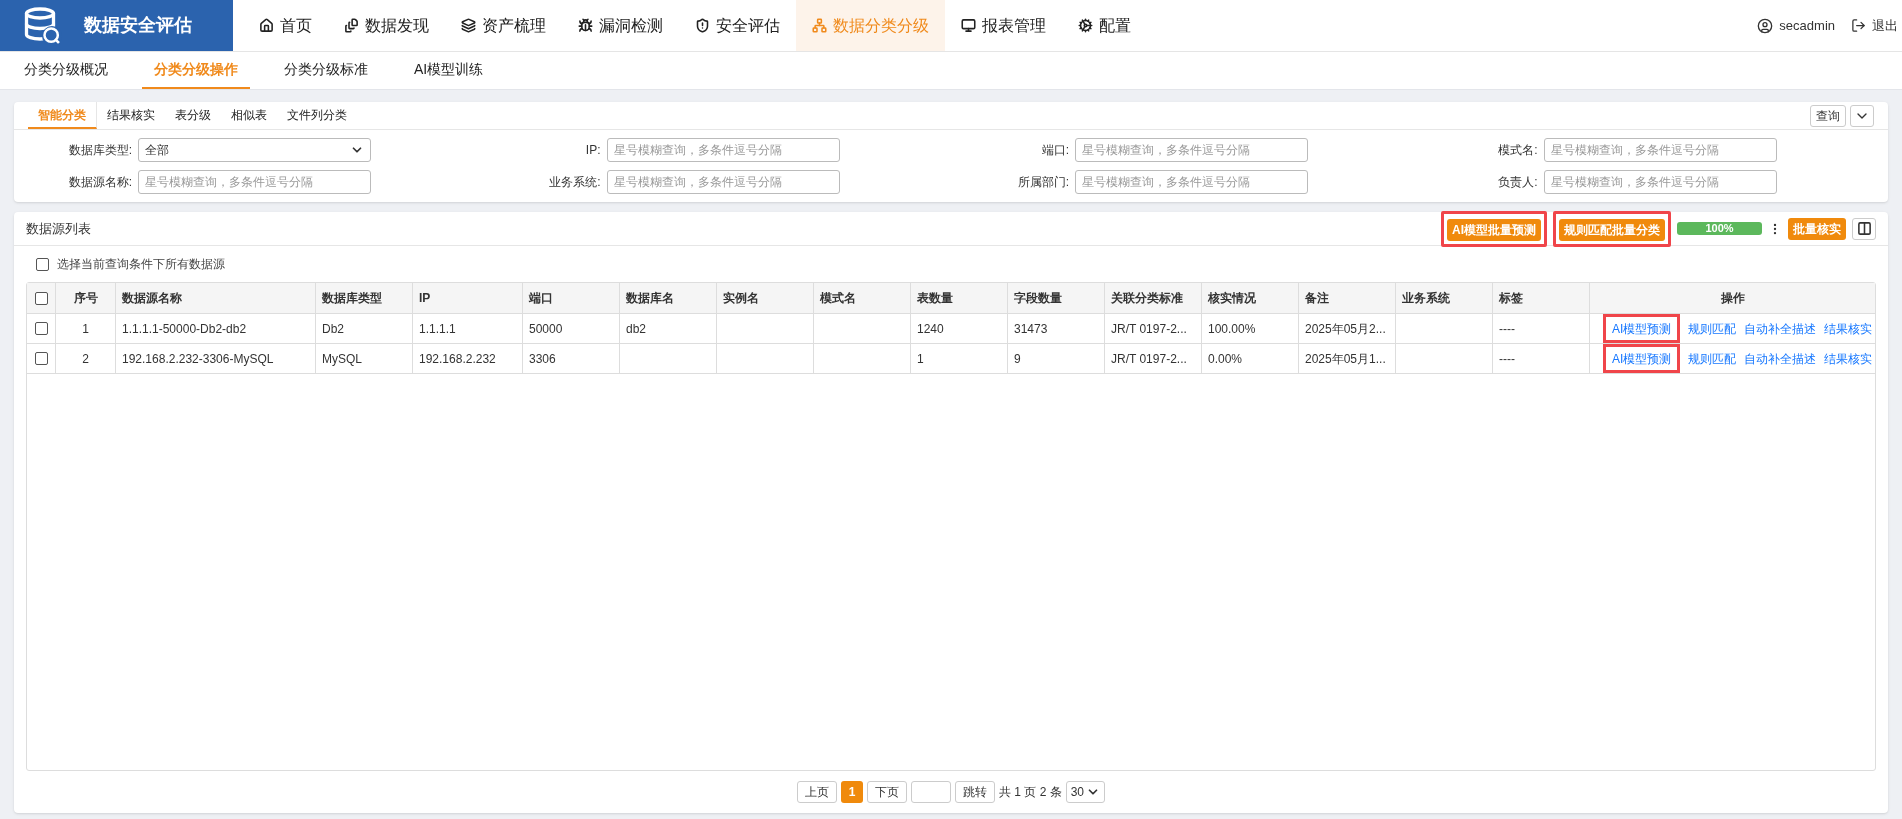 This screenshot has width=1902, height=819. I want to click on column-header: 关联分类标准, so click(1147, 298).